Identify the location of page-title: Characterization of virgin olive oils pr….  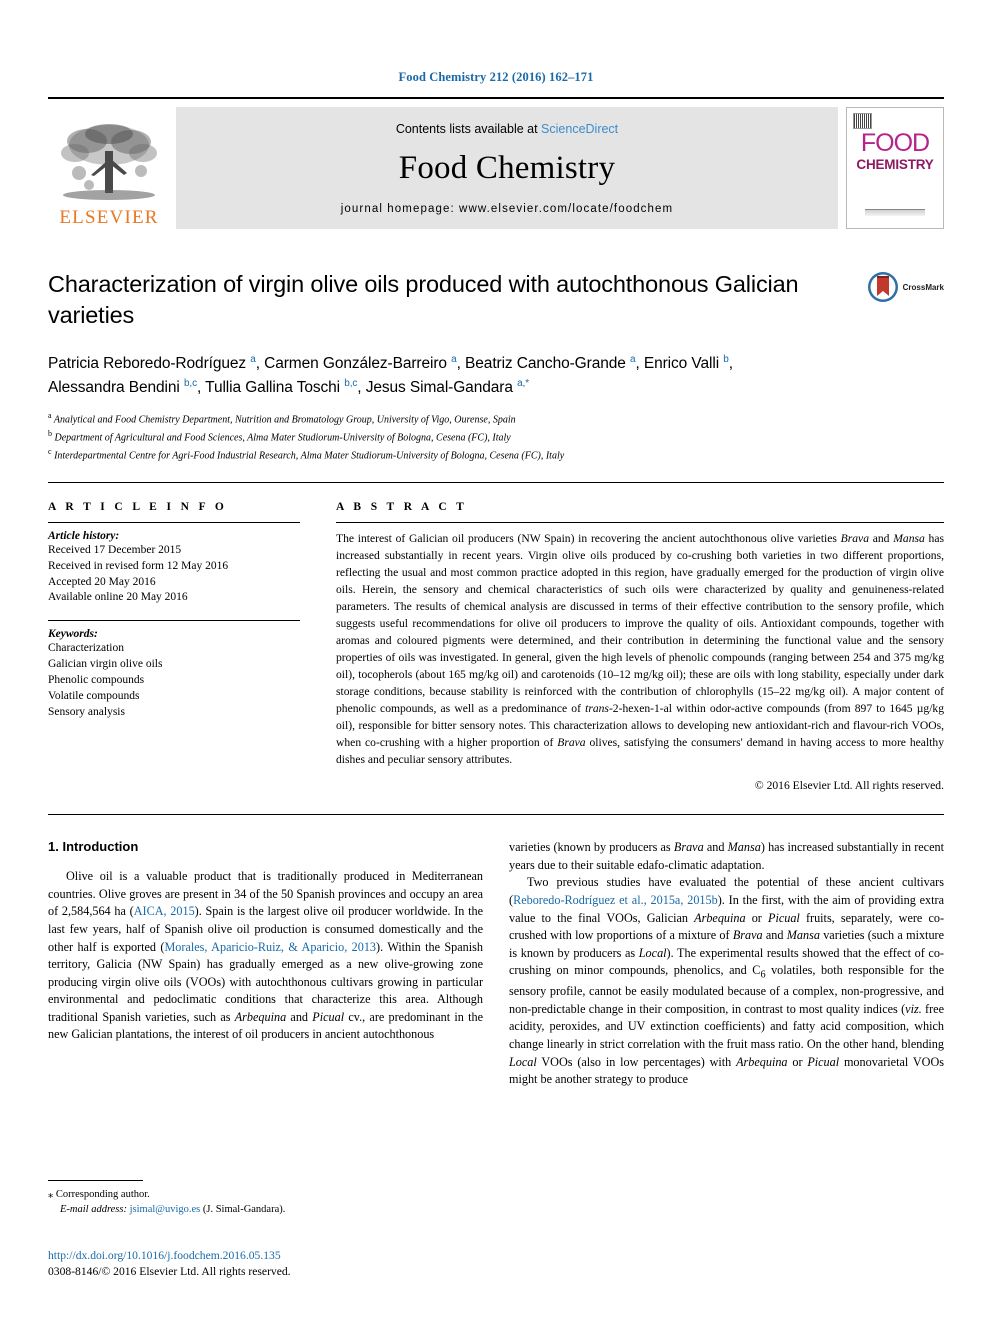
(423, 299).